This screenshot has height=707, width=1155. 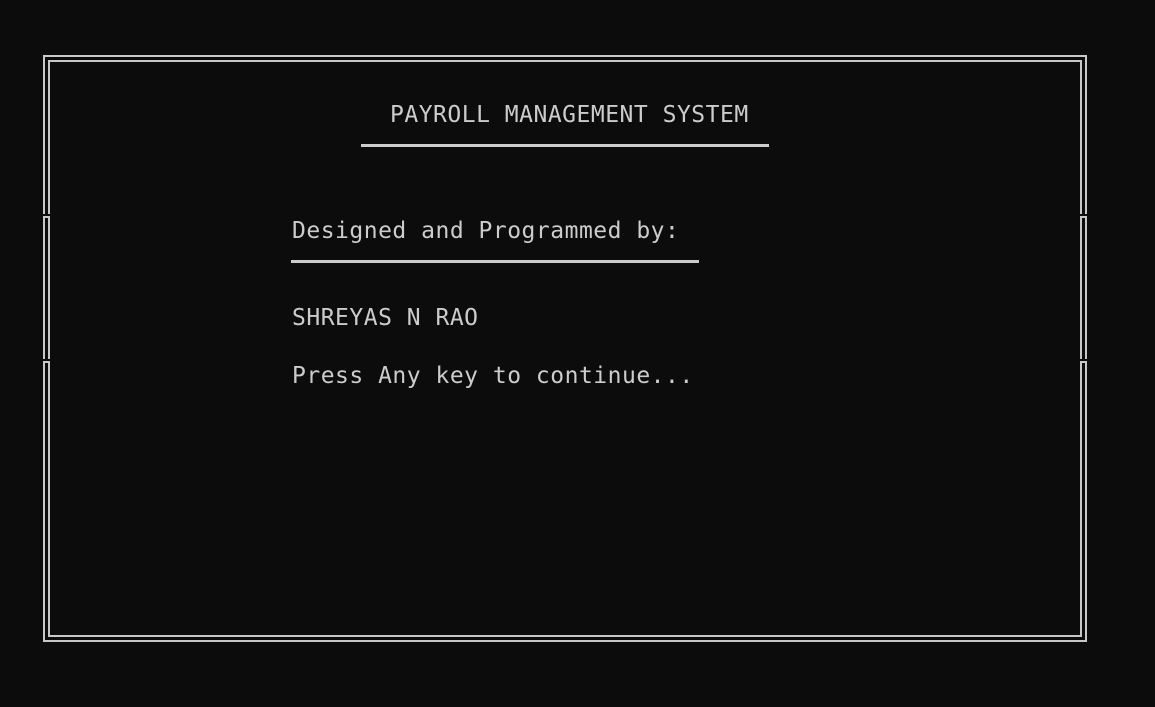 I want to click on credit-underline, so click(x=495, y=261).